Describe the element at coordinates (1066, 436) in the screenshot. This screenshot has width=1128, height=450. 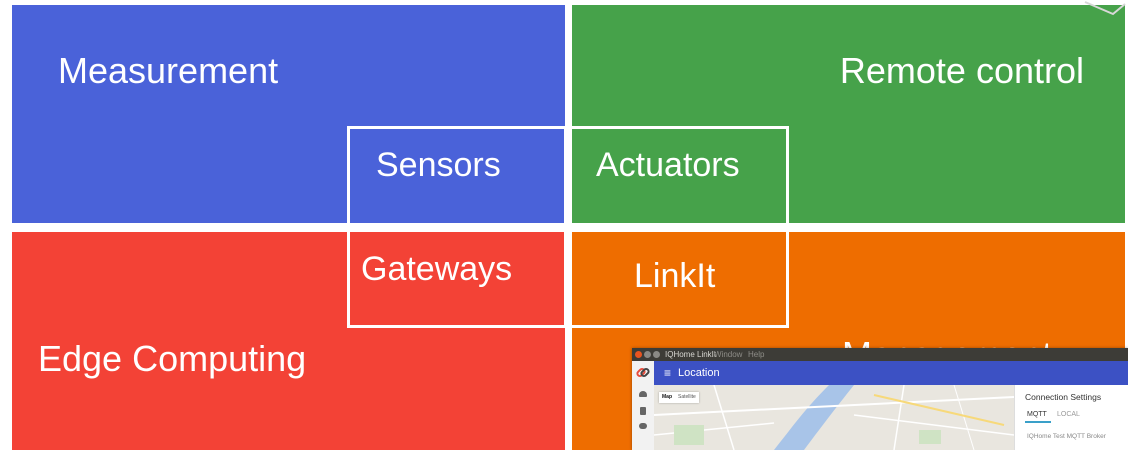
I see `broker-field: IQHome Test MQTT Broker` at that location.